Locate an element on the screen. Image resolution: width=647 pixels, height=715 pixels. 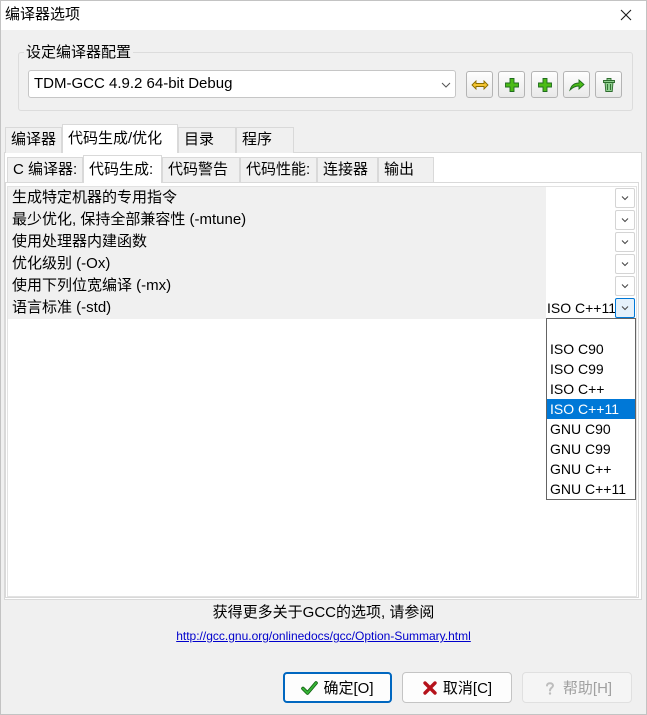
help-button: 帮助[H] is located at coordinates (577, 687).